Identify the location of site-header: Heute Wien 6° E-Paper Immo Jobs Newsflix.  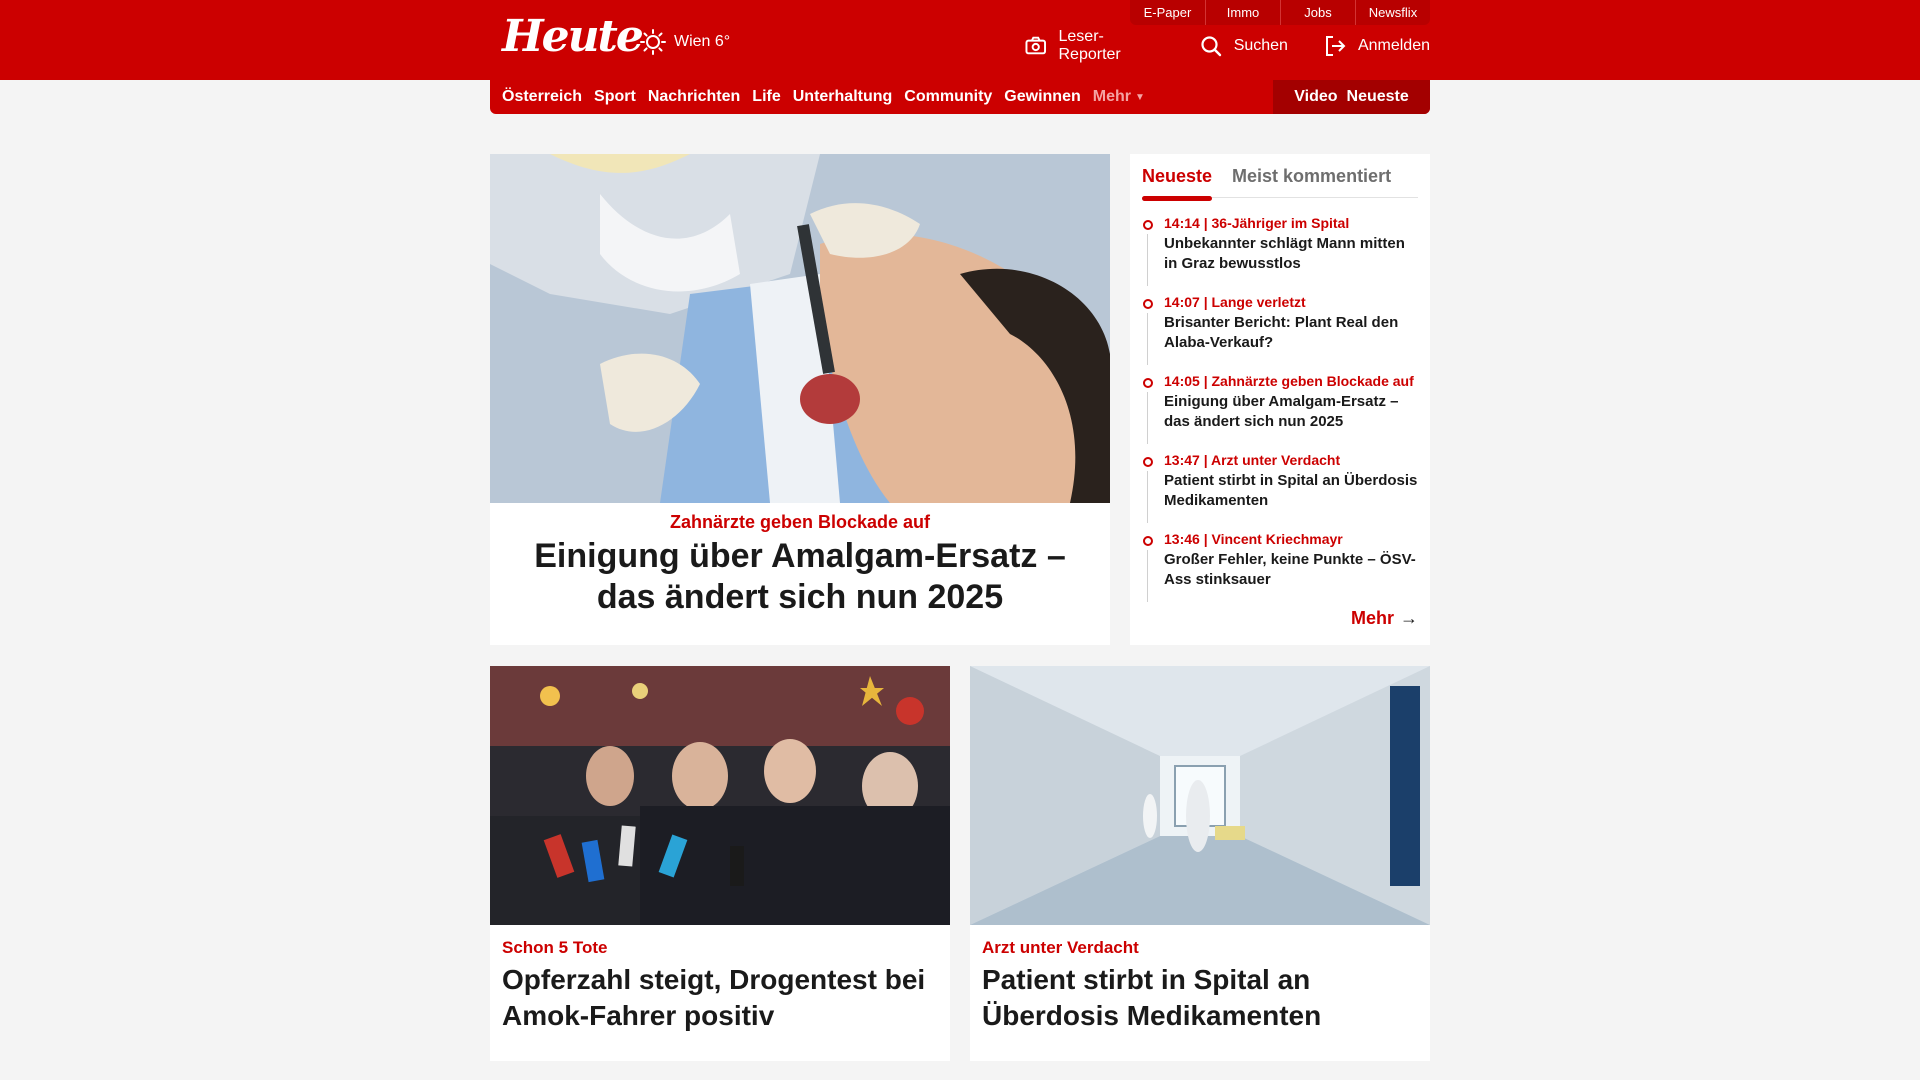
(960, 40).